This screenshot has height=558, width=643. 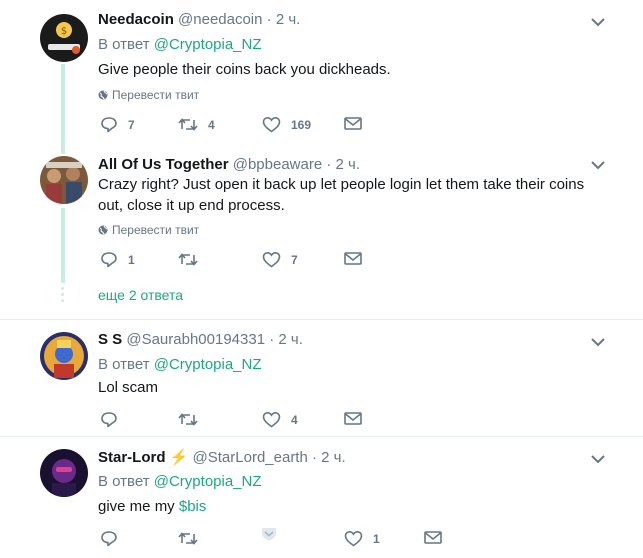 I want to click on retweet-button: 4, so click(x=196, y=124).